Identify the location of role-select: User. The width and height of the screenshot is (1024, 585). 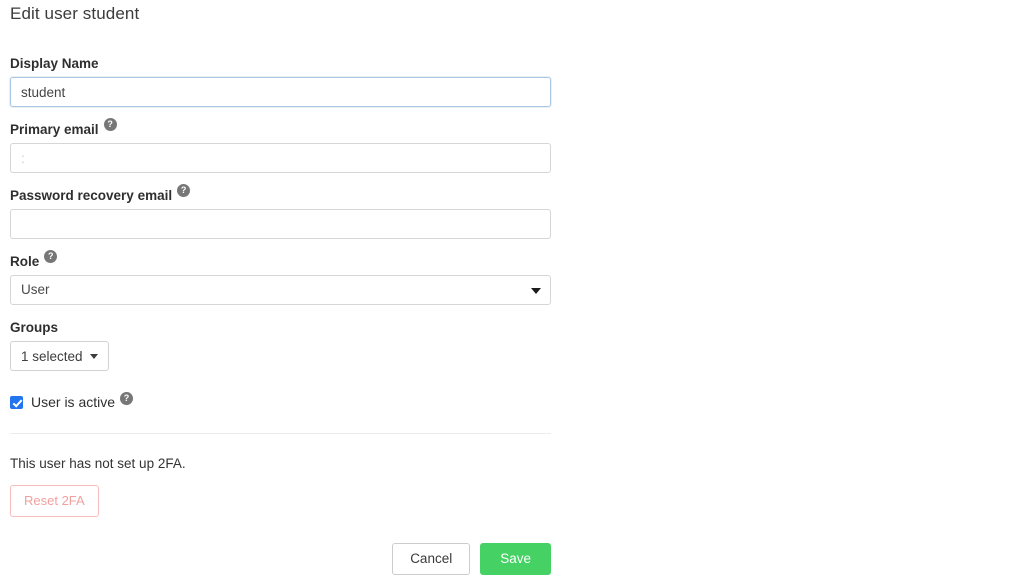
(280, 290).